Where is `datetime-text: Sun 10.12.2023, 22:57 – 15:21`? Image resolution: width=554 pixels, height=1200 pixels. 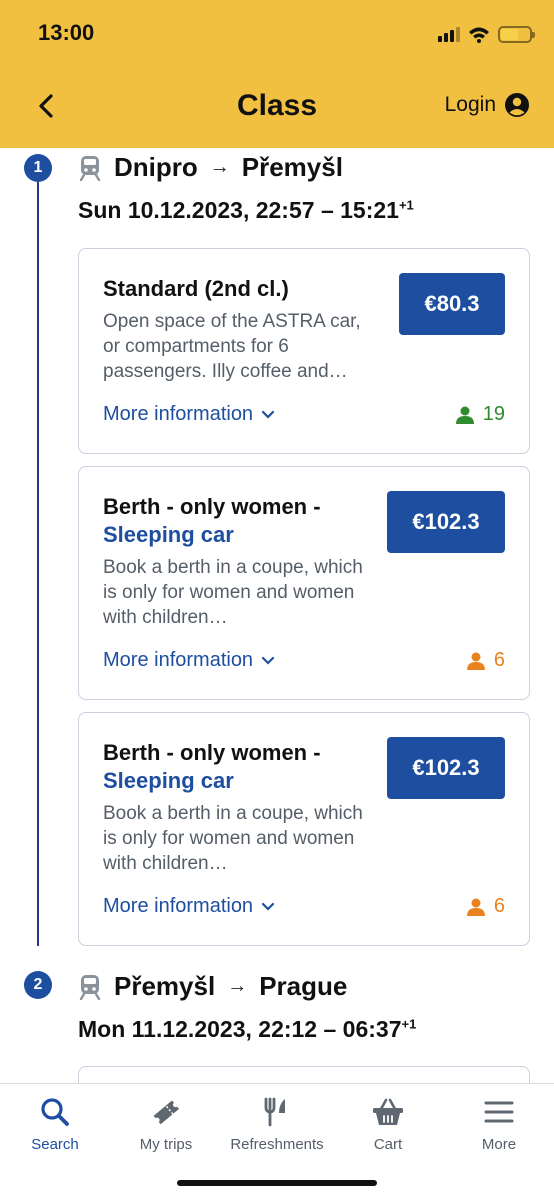
datetime-text: Sun 10.12.2023, 22:57 – 15:21 is located at coordinates (238, 210).